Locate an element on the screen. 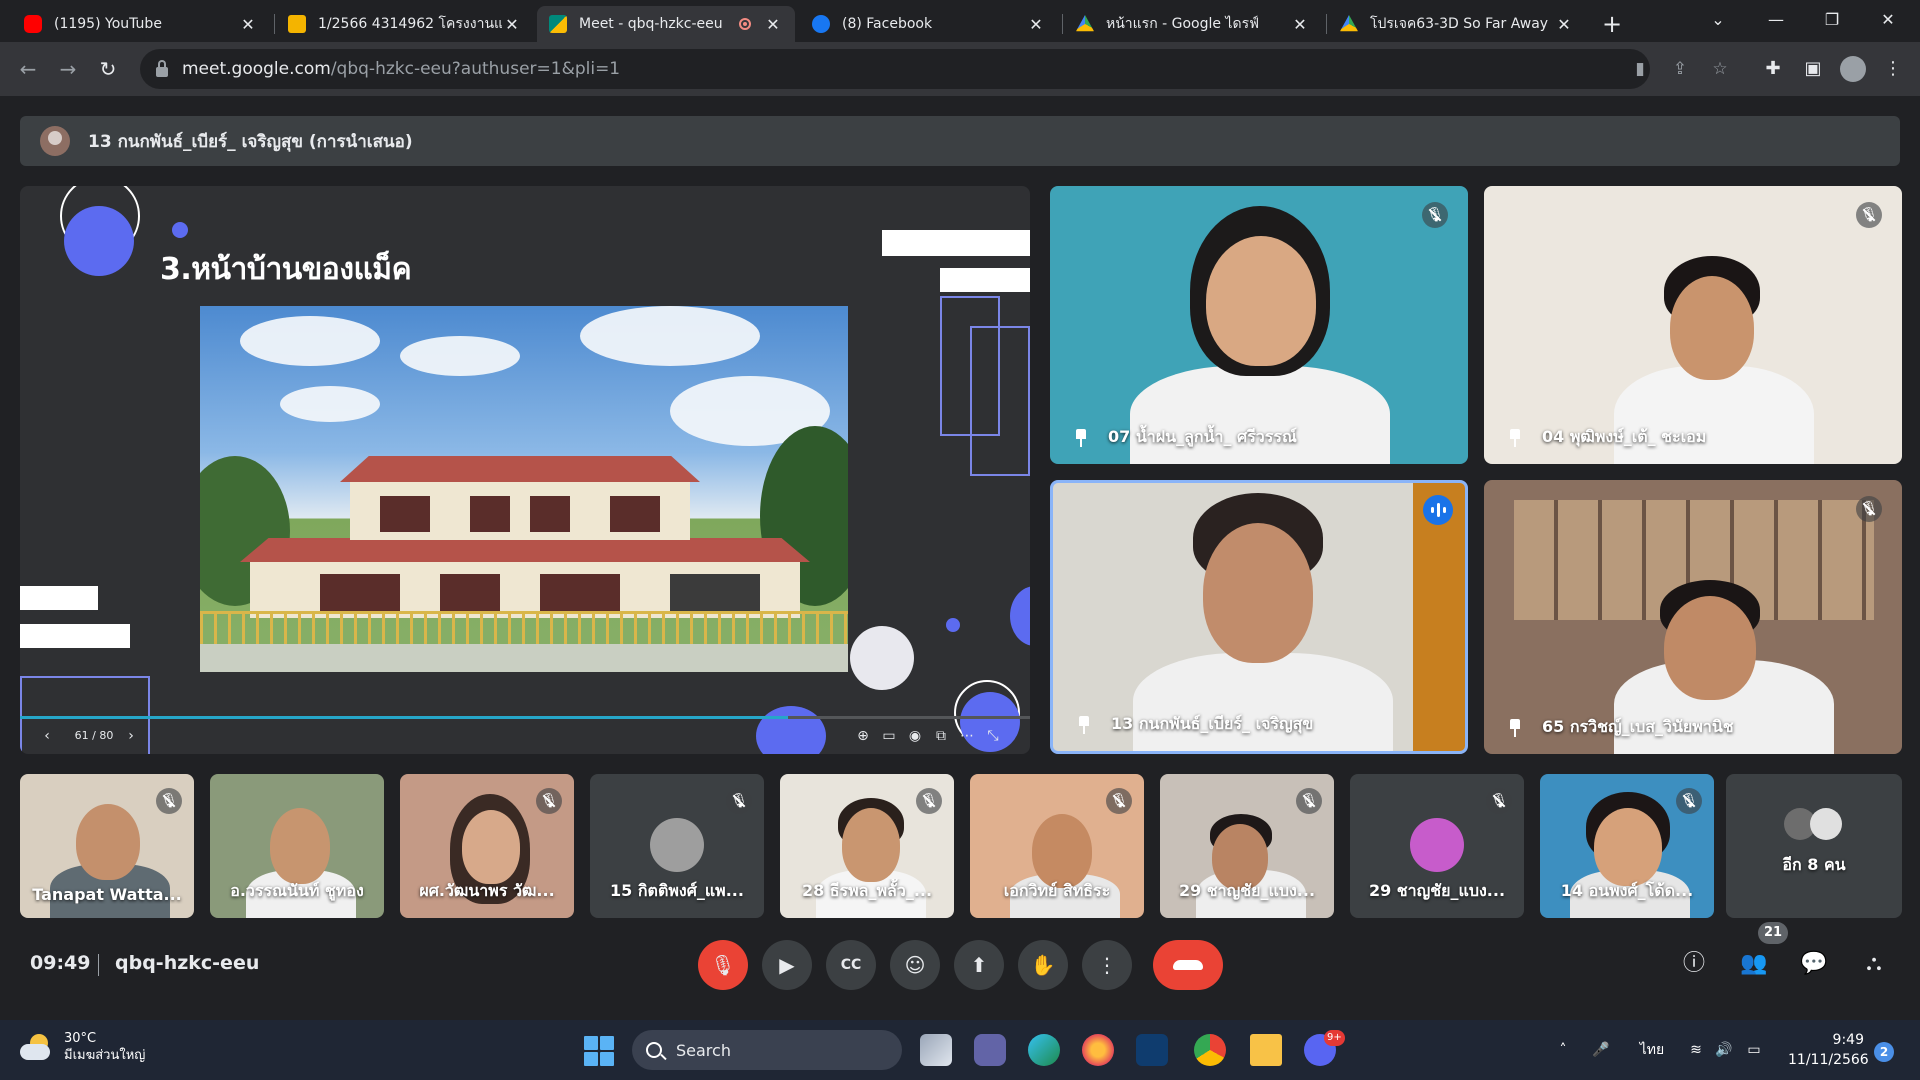 This screenshot has height=1080, width=1920. teams-icon is located at coordinates (990, 1050).